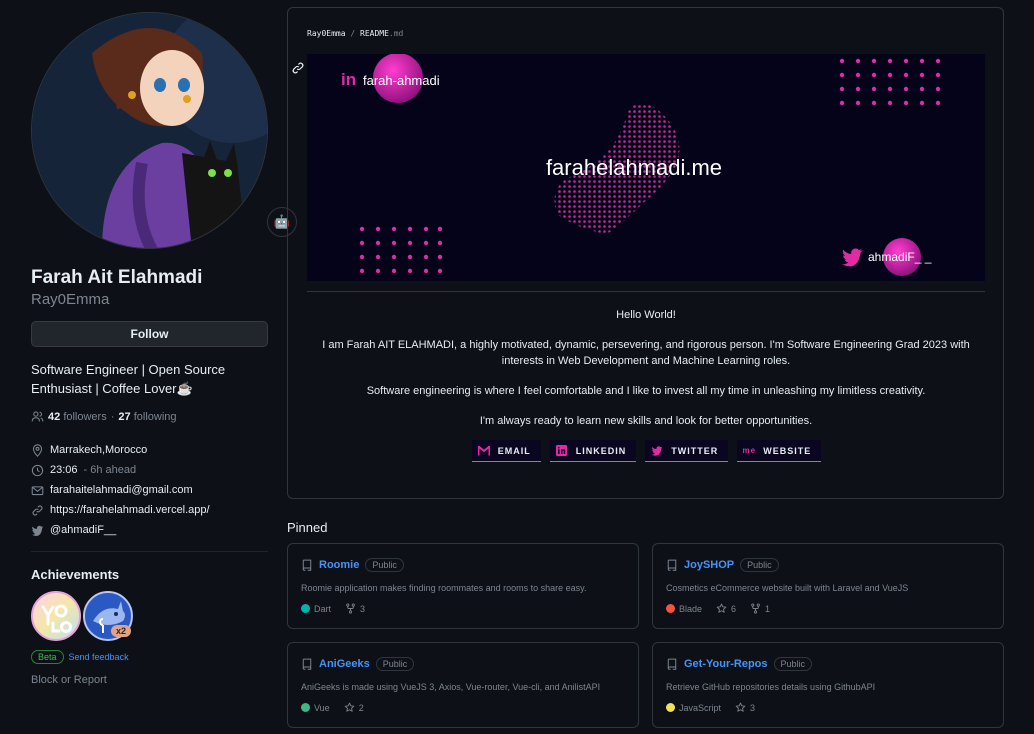 The image size is (1034, 734). I want to click on email-link: farahaitelahmadi@gmail.com, so click(121, 490).